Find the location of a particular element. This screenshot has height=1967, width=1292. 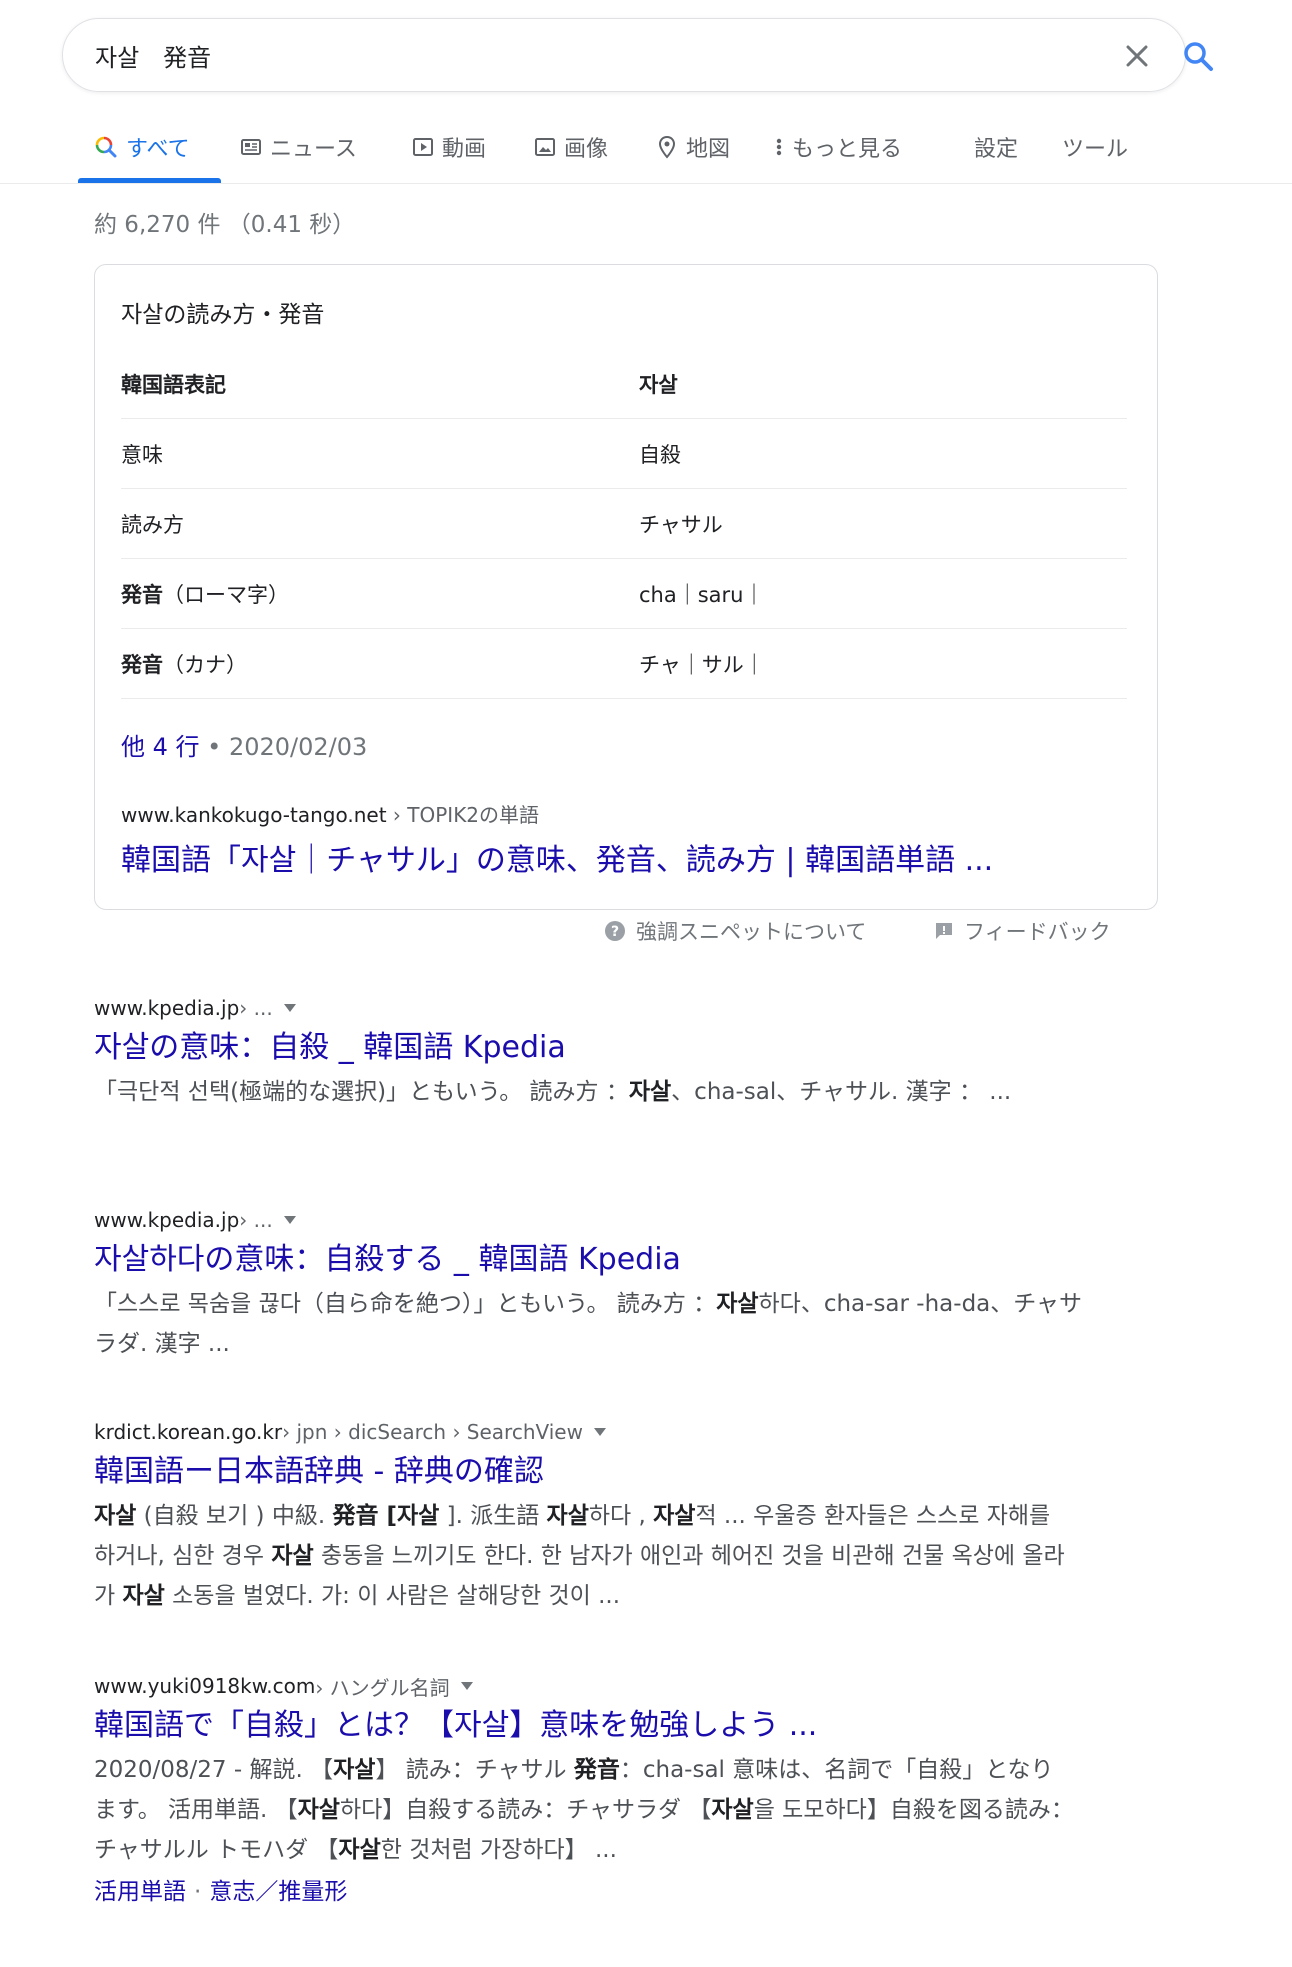

play-icon is located at coordinates (423, 147).